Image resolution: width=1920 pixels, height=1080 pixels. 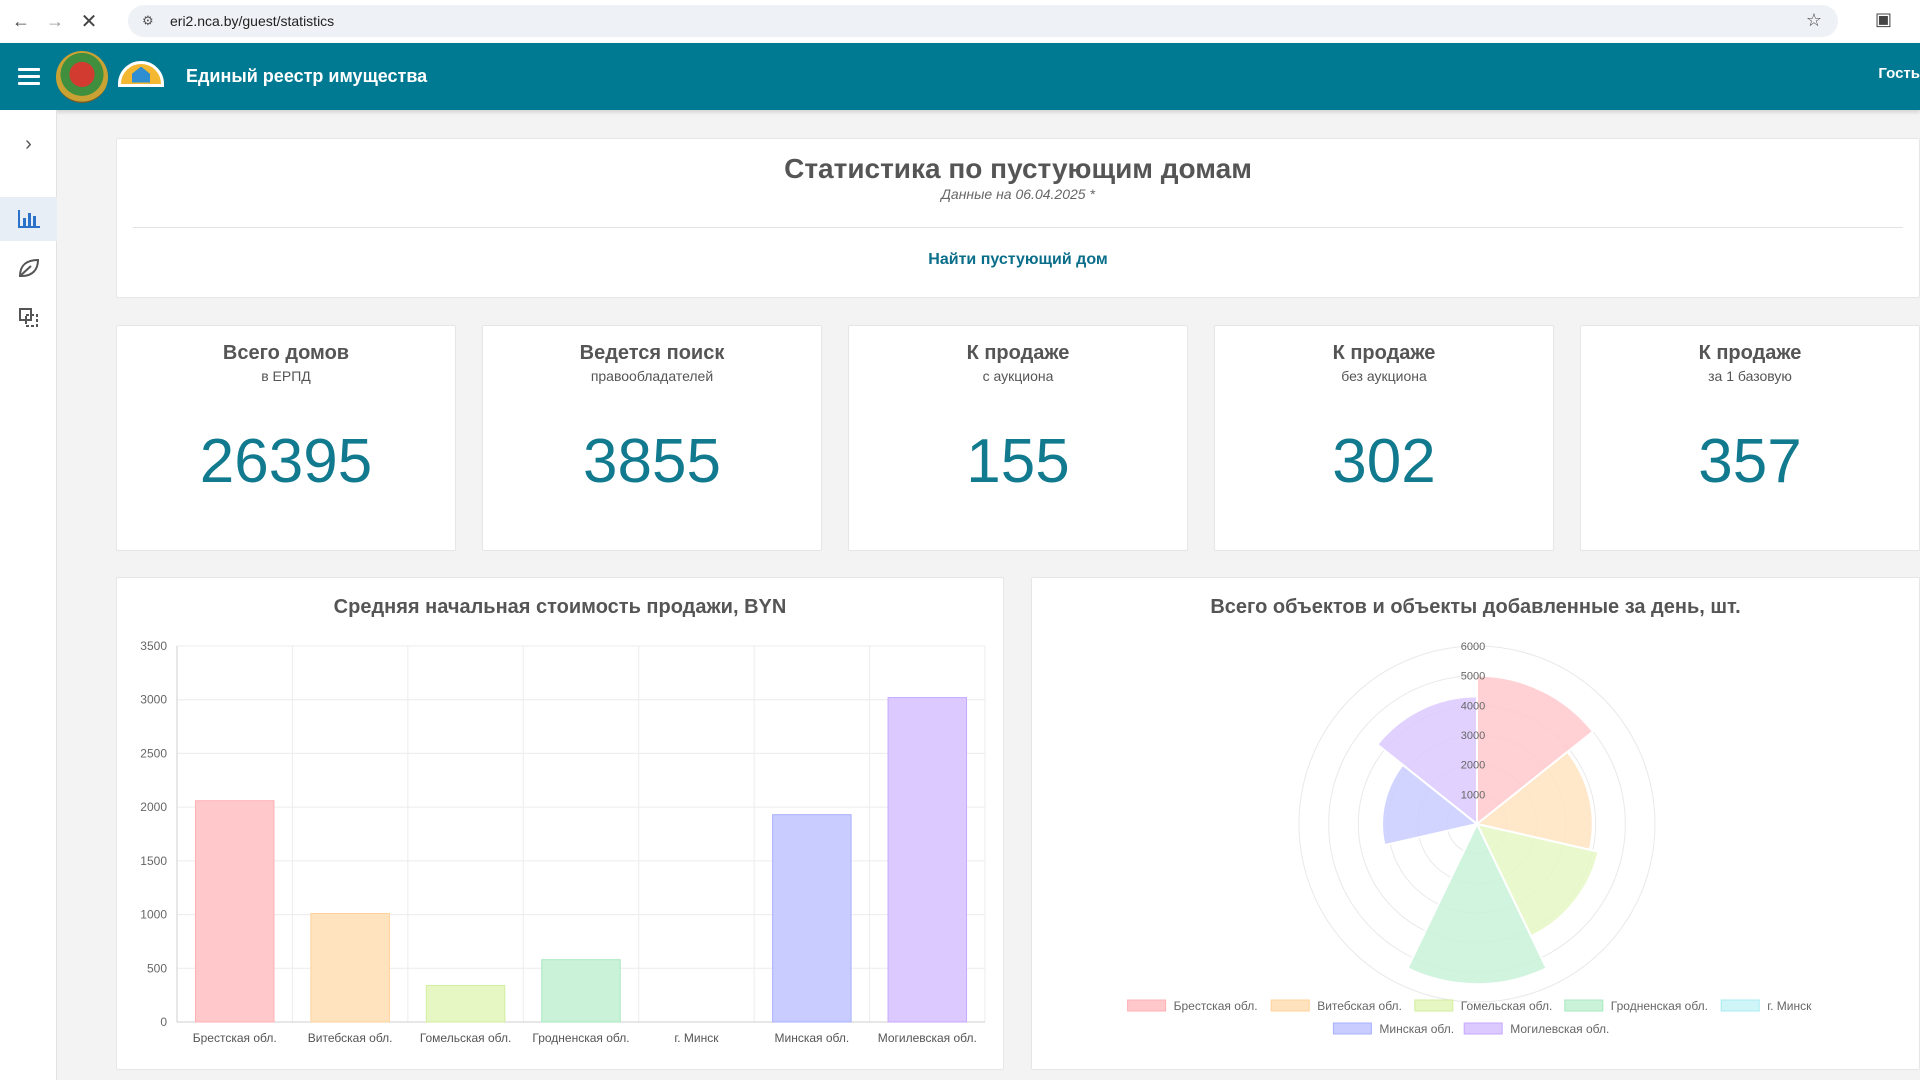 I want to click on stat-card-owner-search: Ведется поиск правообладателей 3855, so click(x=652, y=438).